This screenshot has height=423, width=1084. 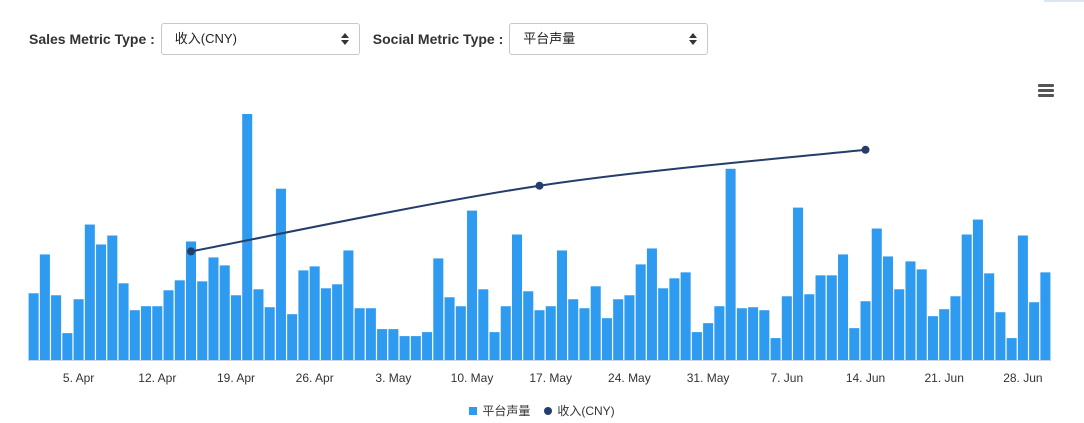 I want to click on x-tick-label: 19. Apr, so click(x=236, y=378).